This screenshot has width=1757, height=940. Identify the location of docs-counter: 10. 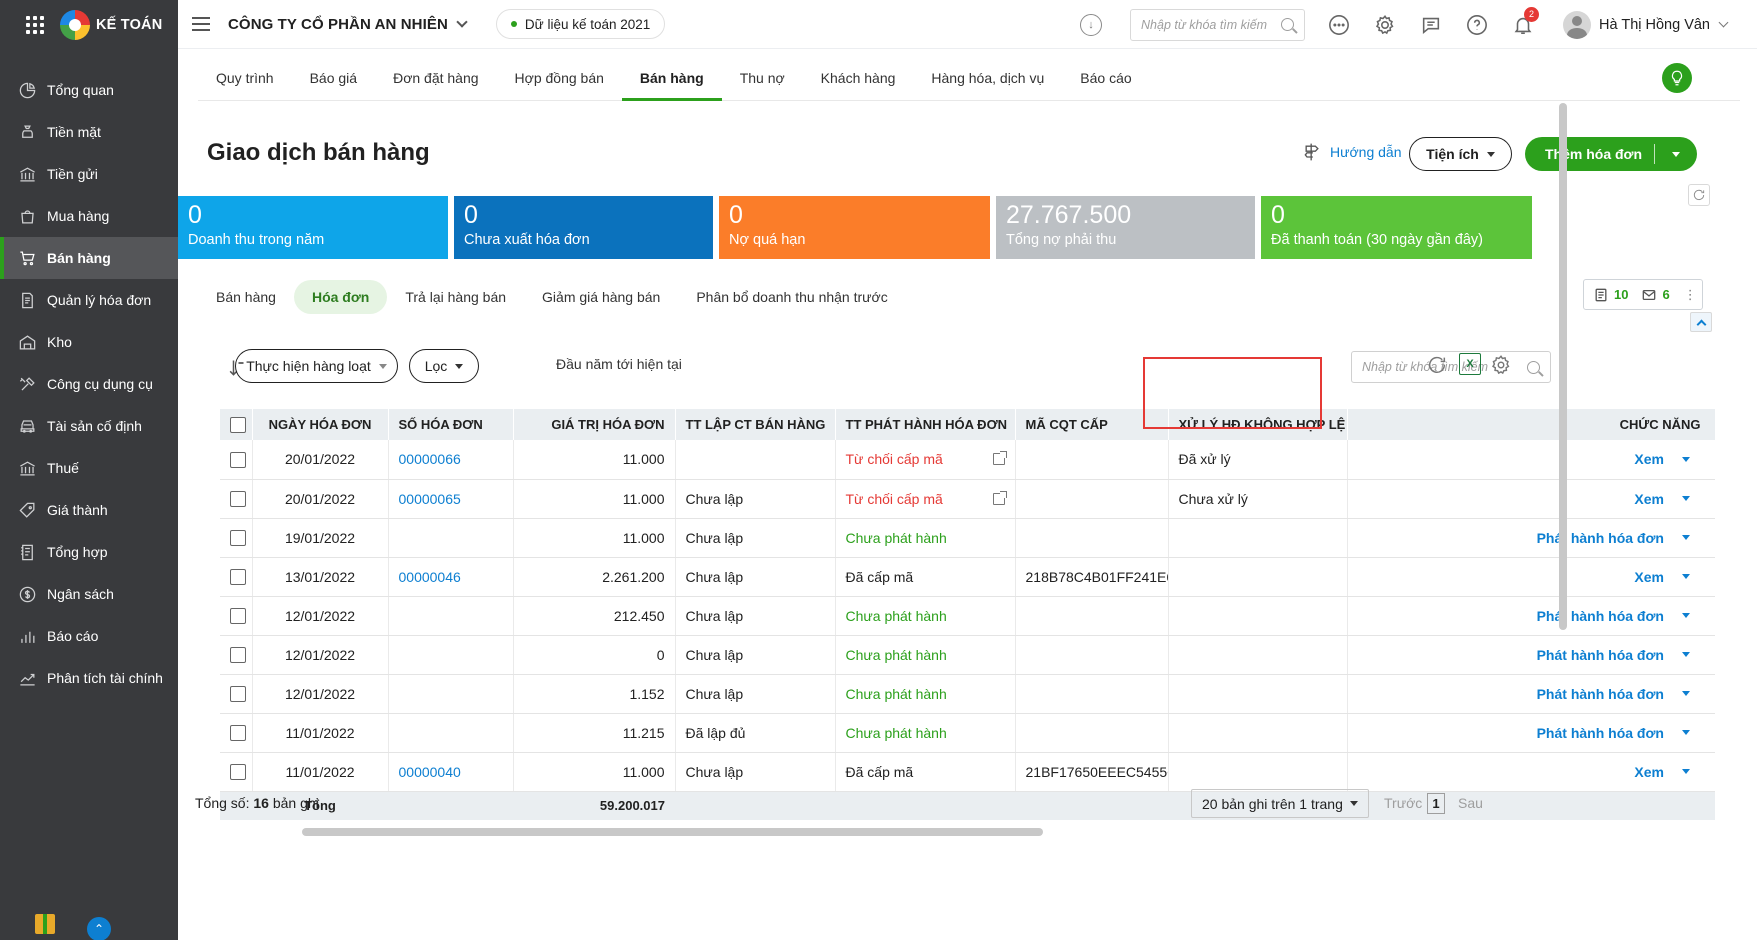
(1611, 294).